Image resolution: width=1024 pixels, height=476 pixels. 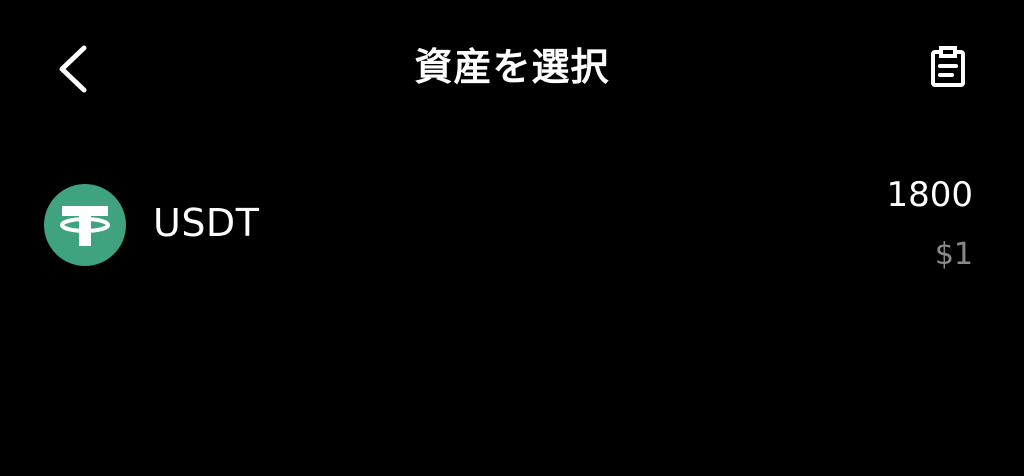 I want to click on asset-fiat-value: $1, so click(x=953, y=254).